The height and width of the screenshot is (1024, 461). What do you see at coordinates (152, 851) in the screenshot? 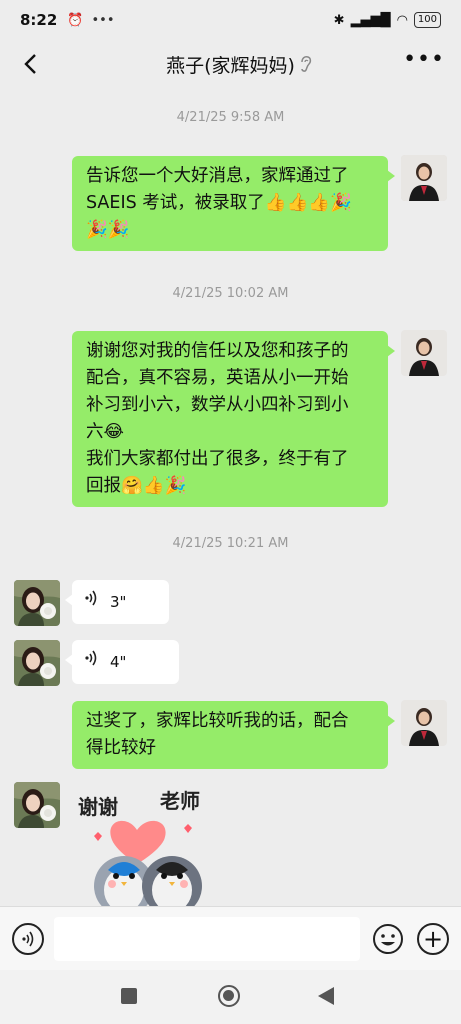
I see `sticker-message: 谢谢 老师` at bounding box center [152, 851].